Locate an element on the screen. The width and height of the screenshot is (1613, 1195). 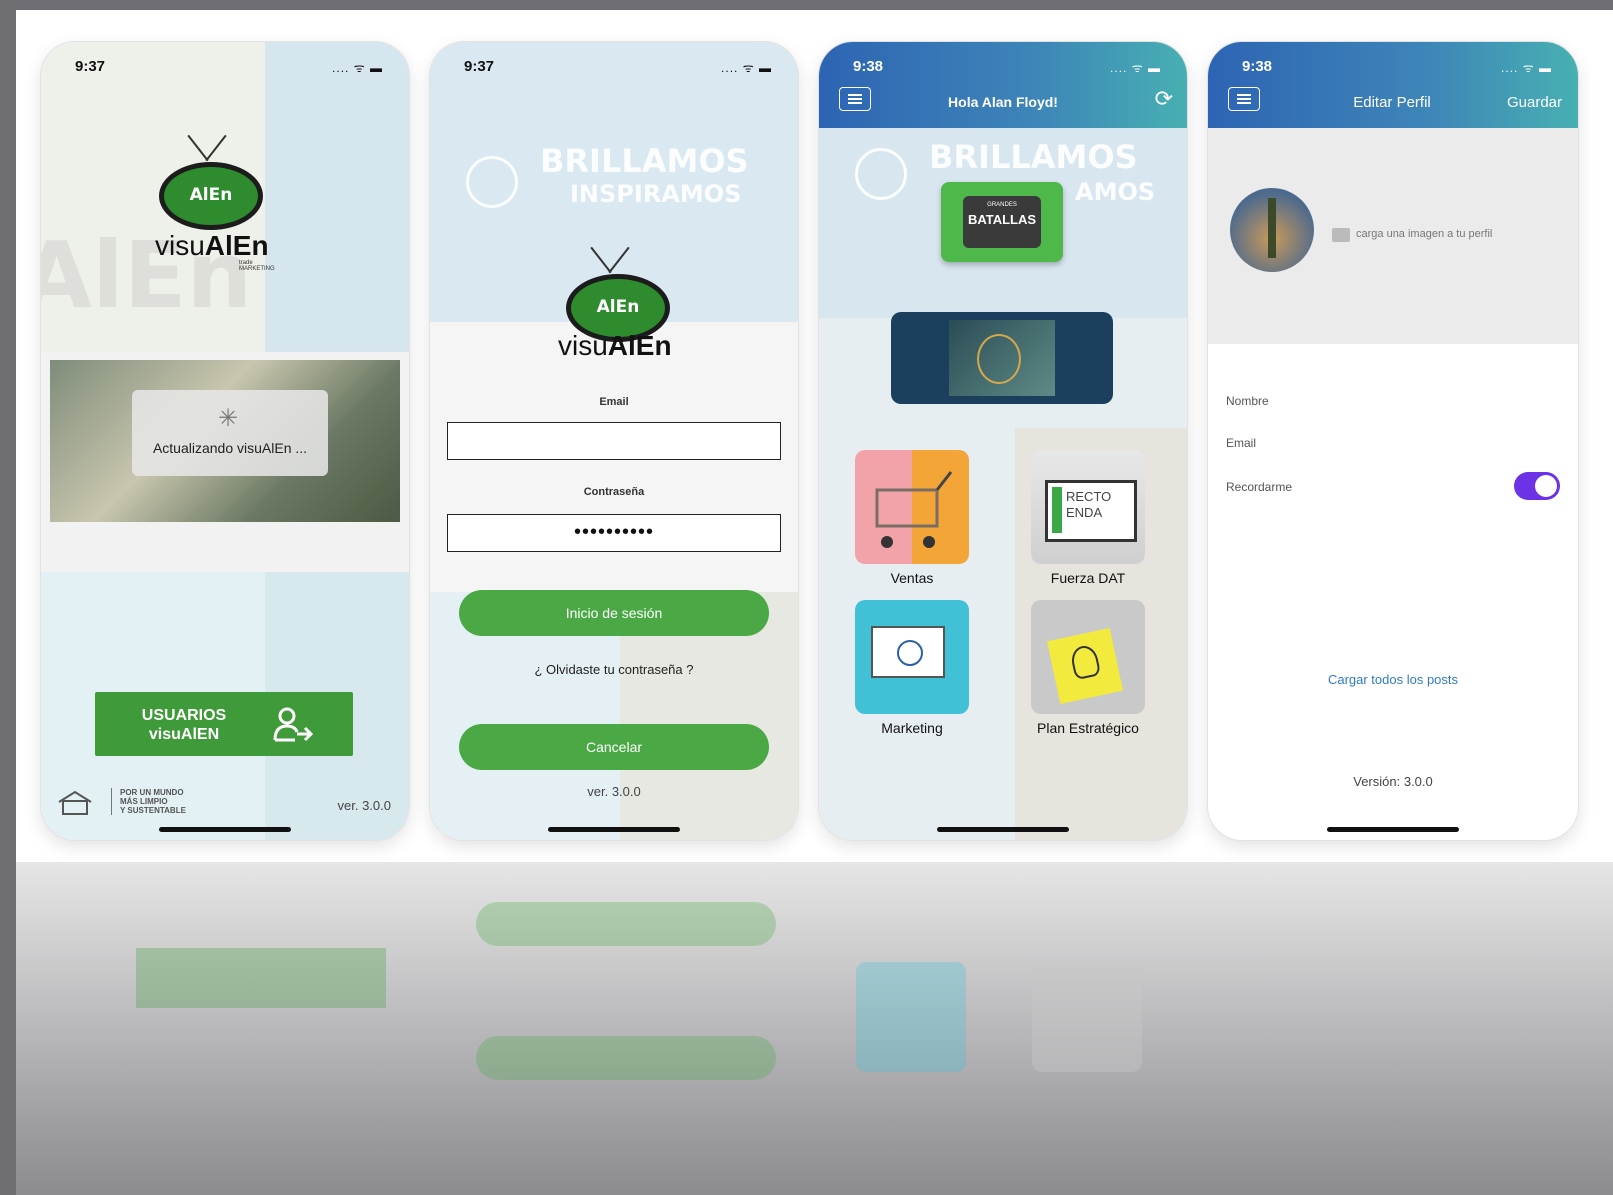
visualen-logo: AlEn visuAlEn trade MARKETING is located at coordinates (225, 201).